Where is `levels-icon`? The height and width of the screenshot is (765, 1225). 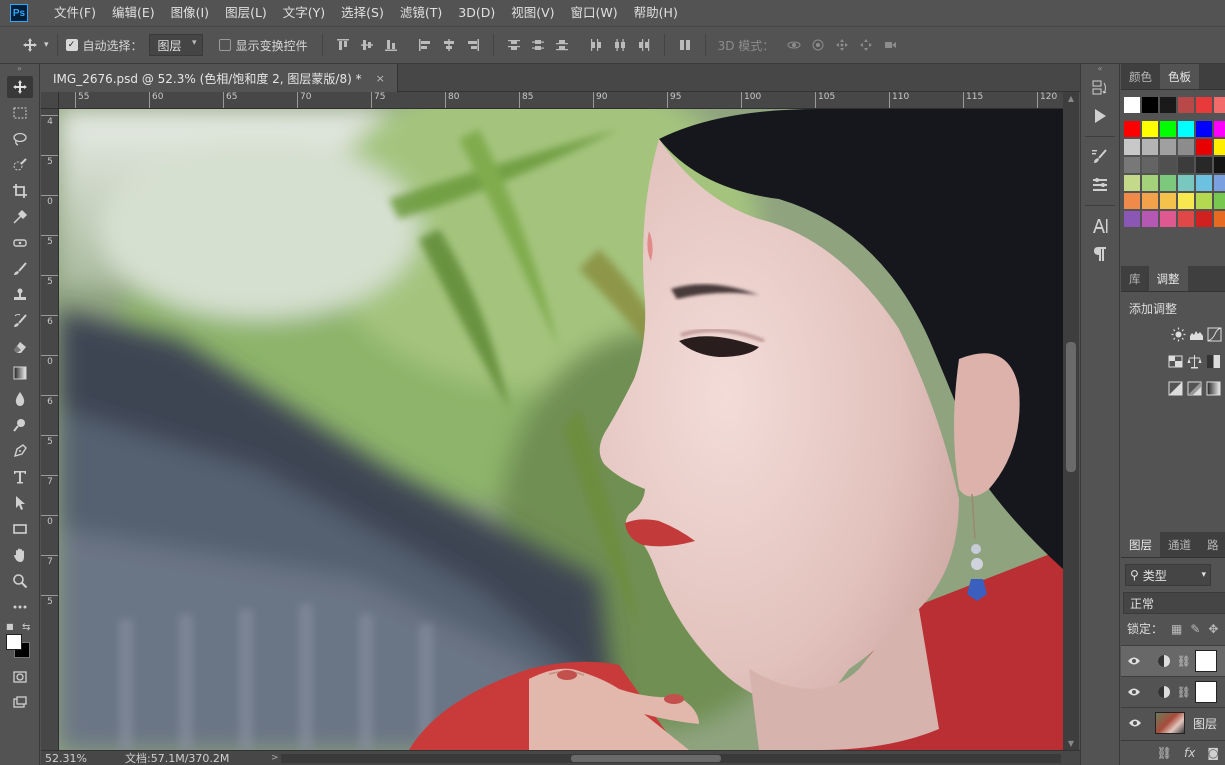 levels-icon is located at coordinates (1196, 334).